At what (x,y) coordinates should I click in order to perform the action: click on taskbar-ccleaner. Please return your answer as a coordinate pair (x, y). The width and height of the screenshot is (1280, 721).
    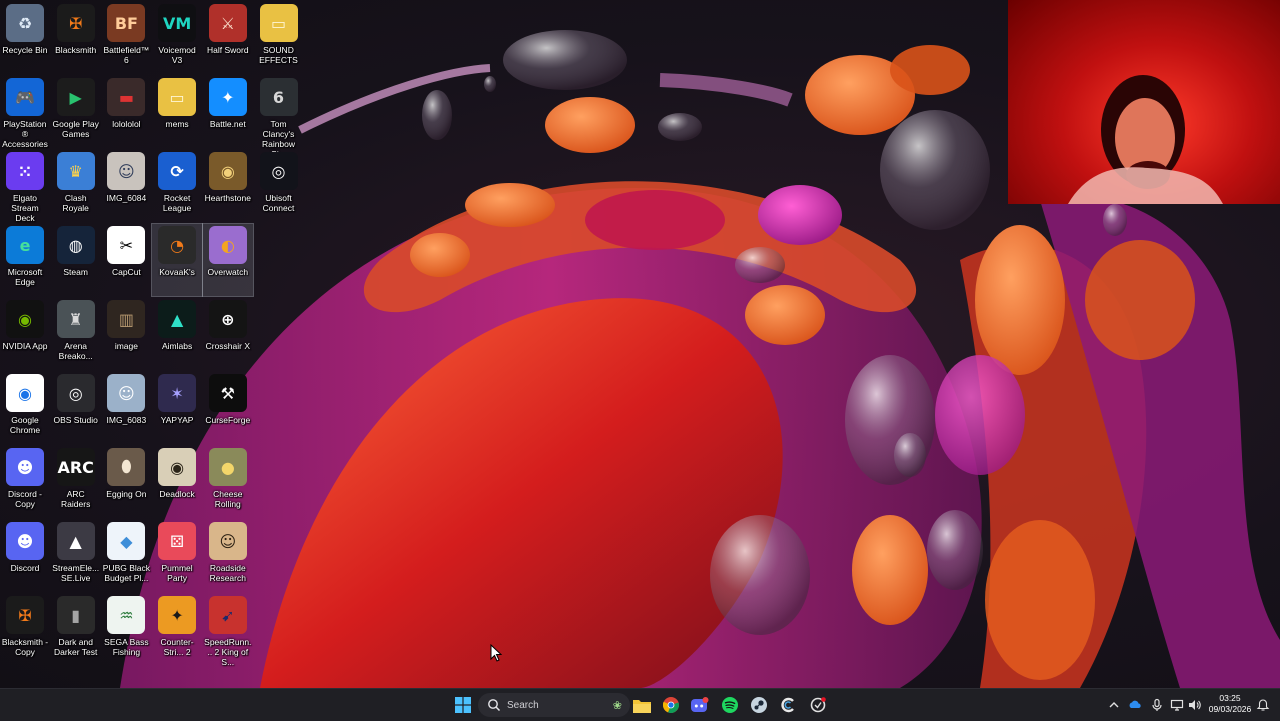
    Looking at the image, I should click on (788, 705).